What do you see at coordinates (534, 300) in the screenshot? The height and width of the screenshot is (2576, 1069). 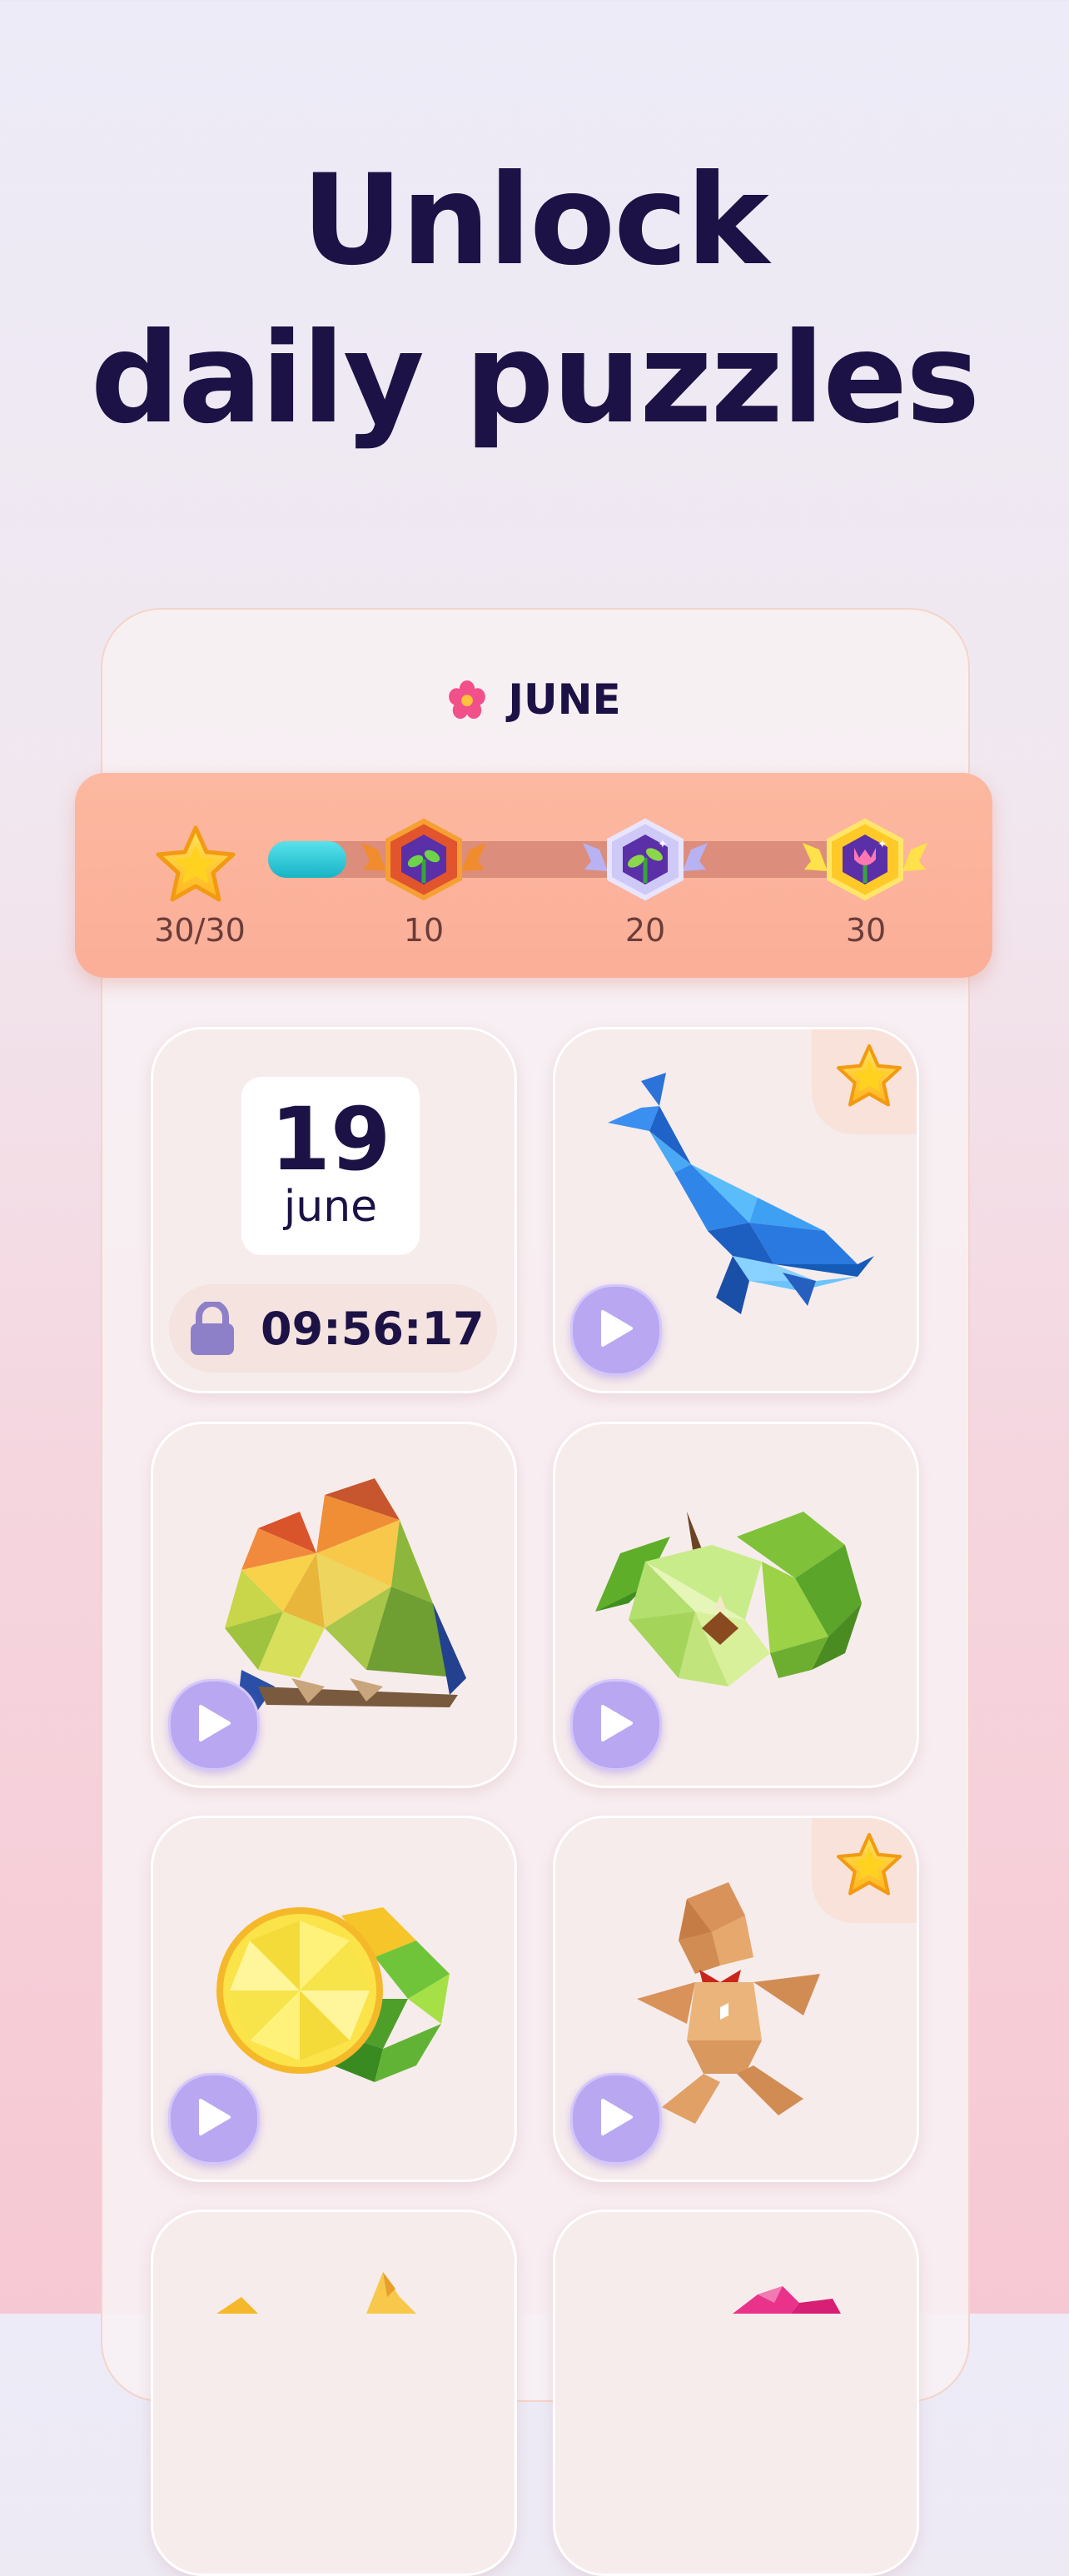 I see `headline: Unlock daily puzzles` at bounding box center [534, 300].